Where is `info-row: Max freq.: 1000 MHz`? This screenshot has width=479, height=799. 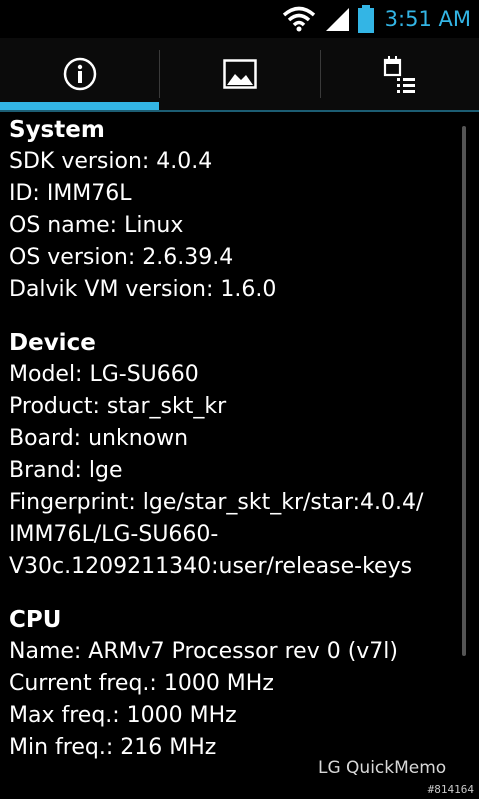
info-row: Max freq.: 1000 MHz is located at coordinates (123, 715).